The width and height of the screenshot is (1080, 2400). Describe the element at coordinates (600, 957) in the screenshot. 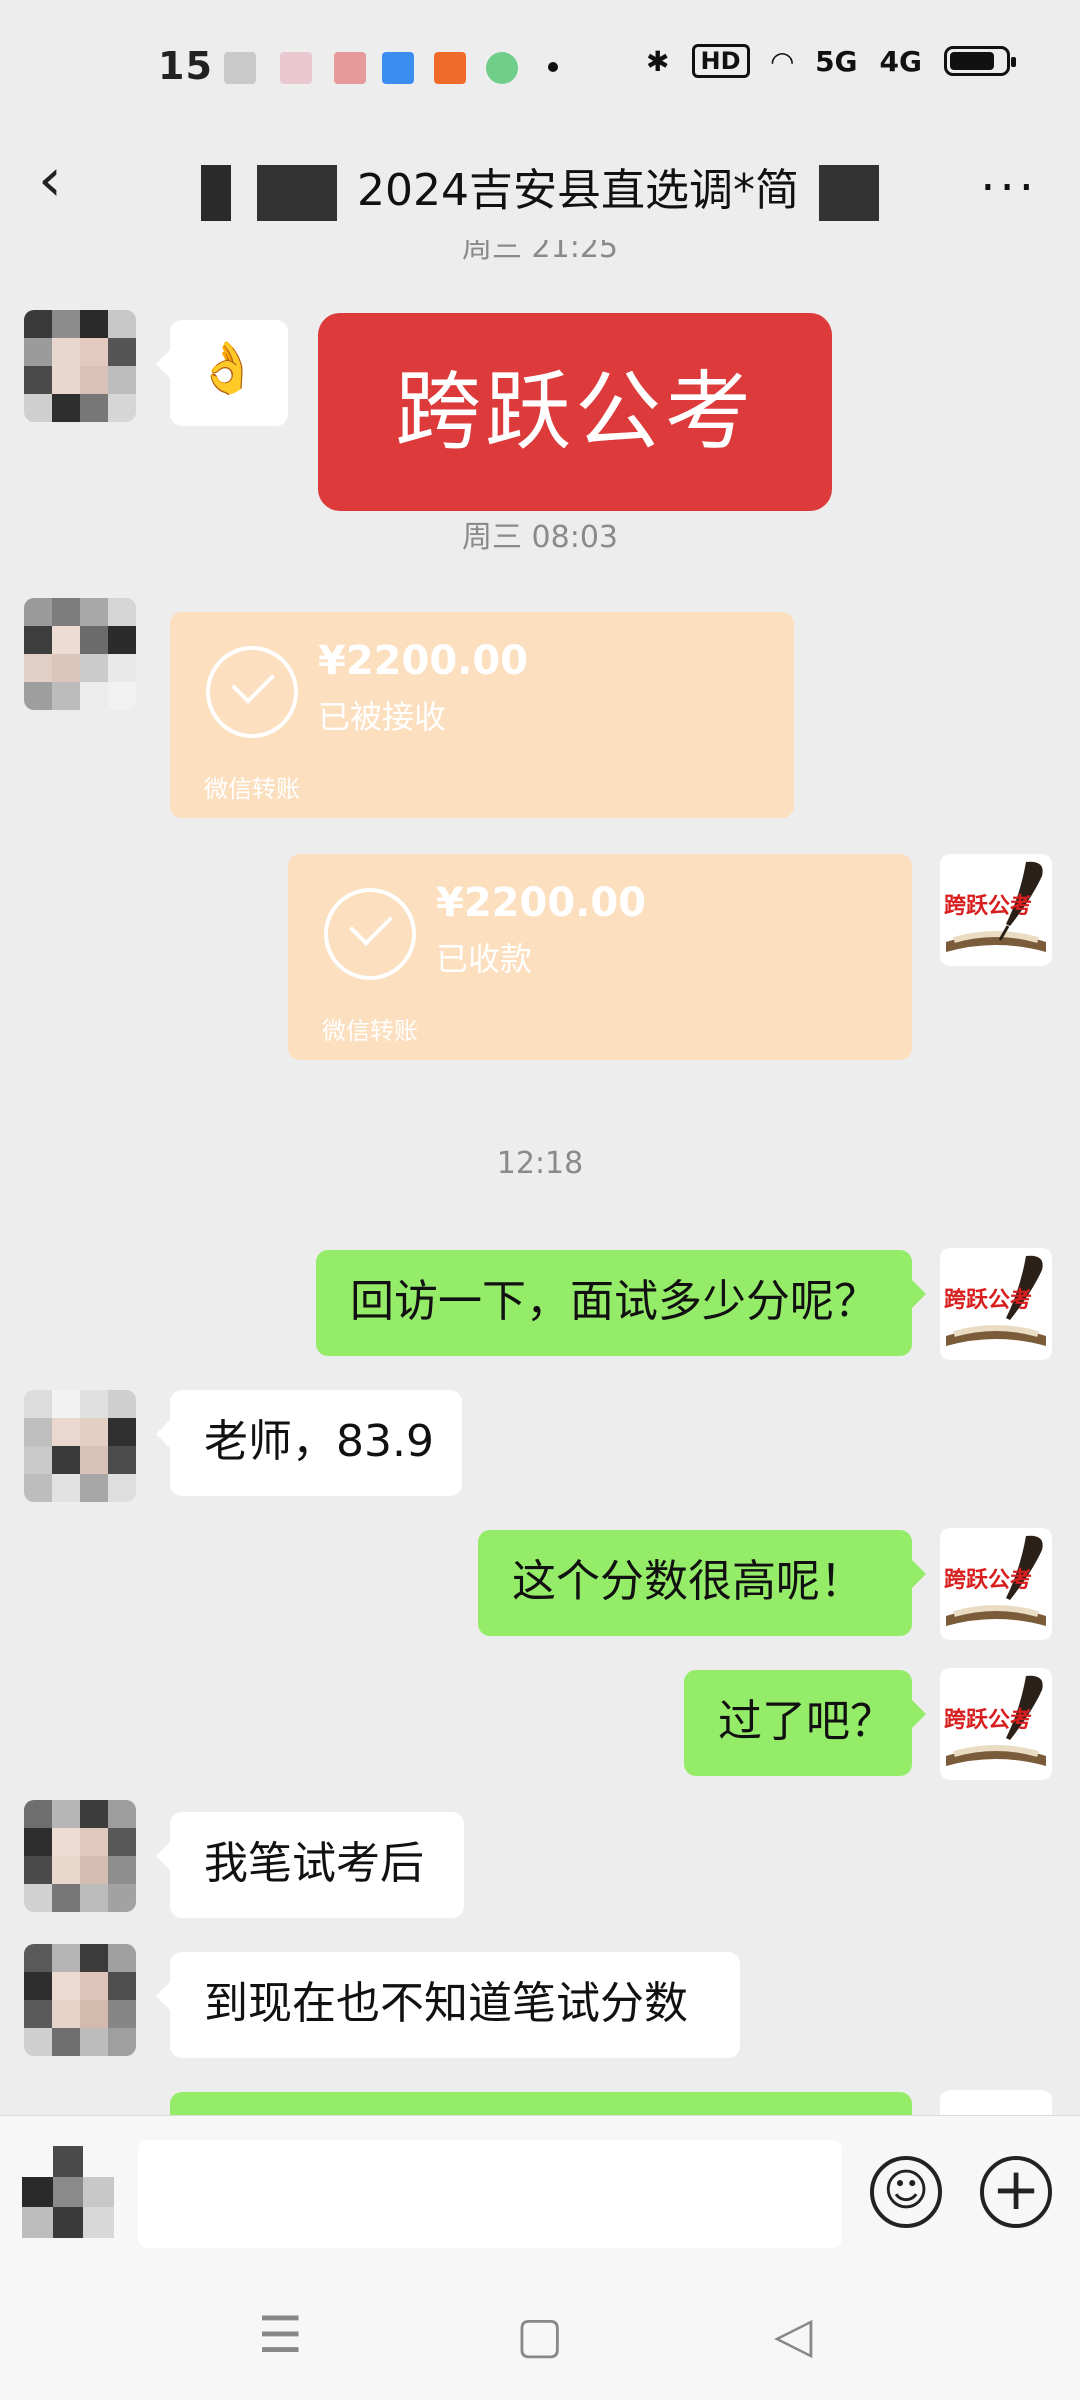

I see `wechat-transfer-collected: ¥2200.00 已收款 微信转账` at that location.